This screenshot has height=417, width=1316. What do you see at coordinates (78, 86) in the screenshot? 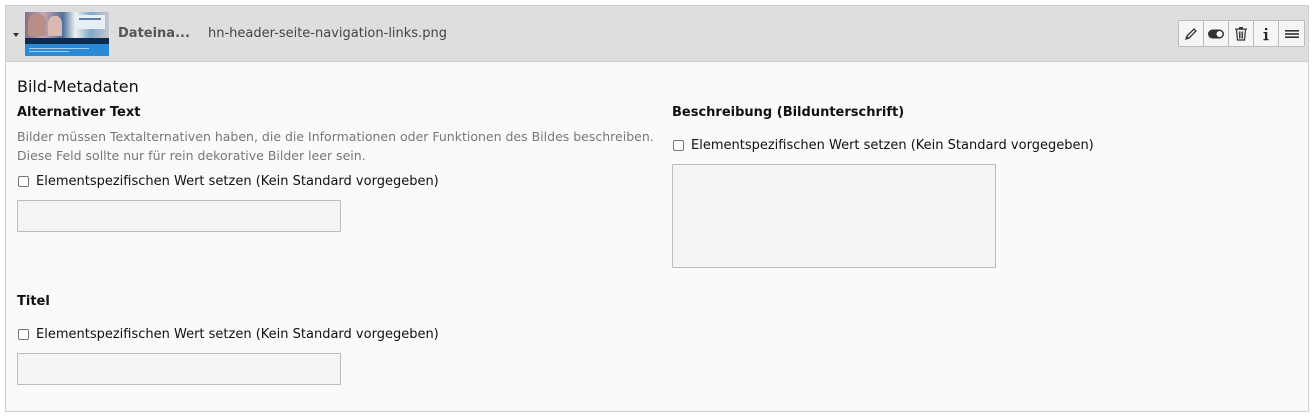
I see `section-title: Bild-Metadaten` at bounding box center [78, 86].